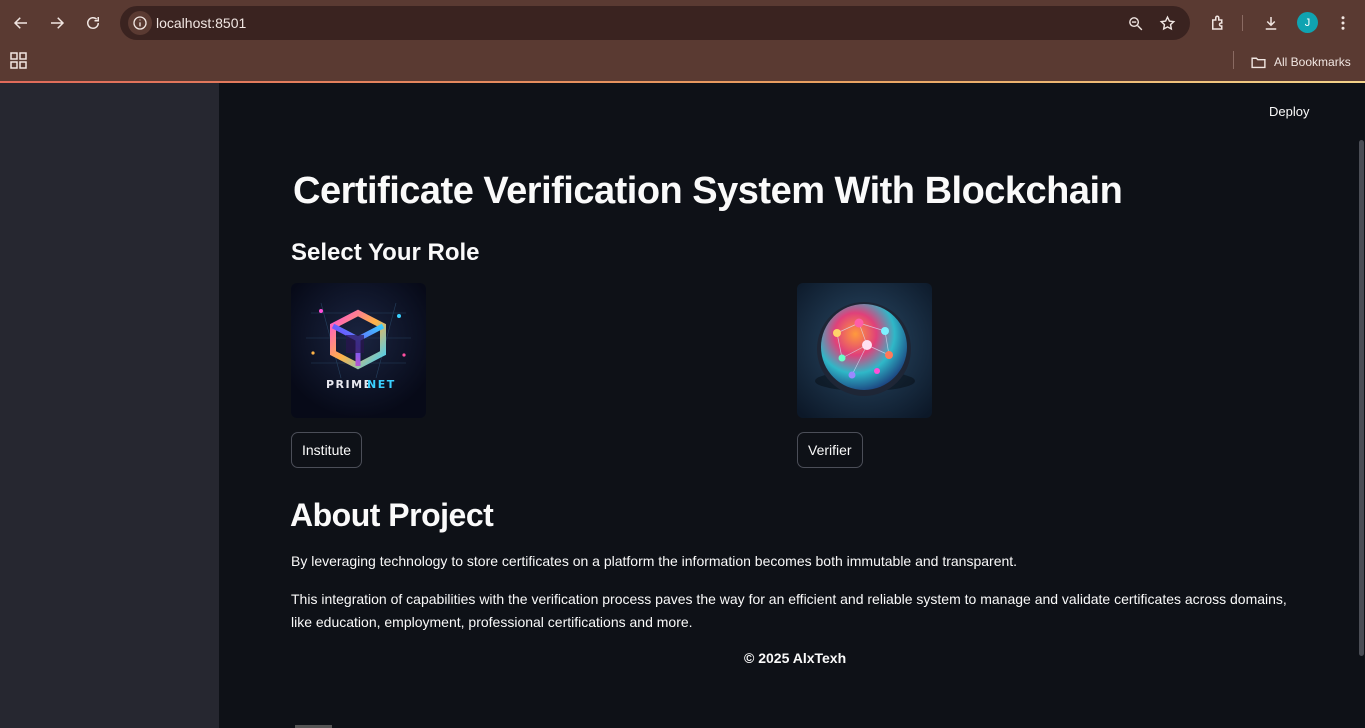 The width and height of the screenshot is (1365, 728). I want to click on institute-logo: PRIME NET, so click(358, 350).